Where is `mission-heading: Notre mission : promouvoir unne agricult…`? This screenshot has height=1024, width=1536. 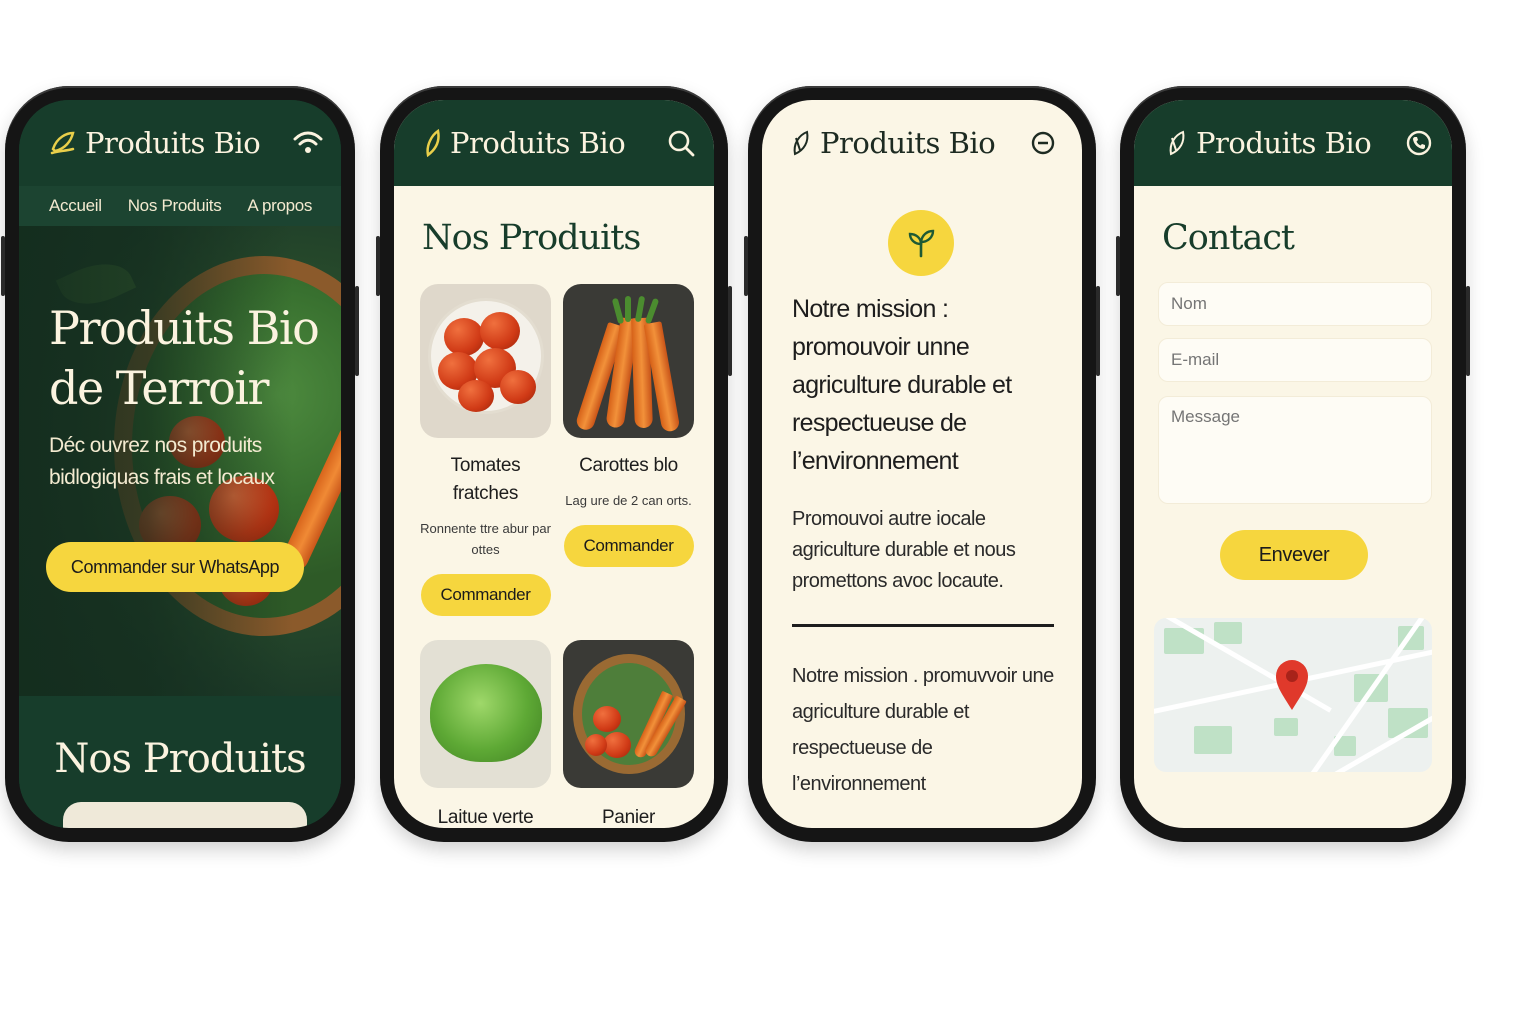 mission-heading: Notre mission : promouvoir unne agricult… is located at coordinates (902, 385).